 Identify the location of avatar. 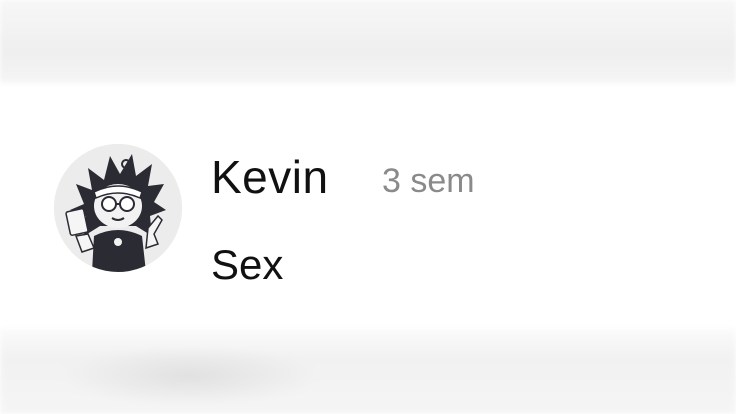
(118, 208).